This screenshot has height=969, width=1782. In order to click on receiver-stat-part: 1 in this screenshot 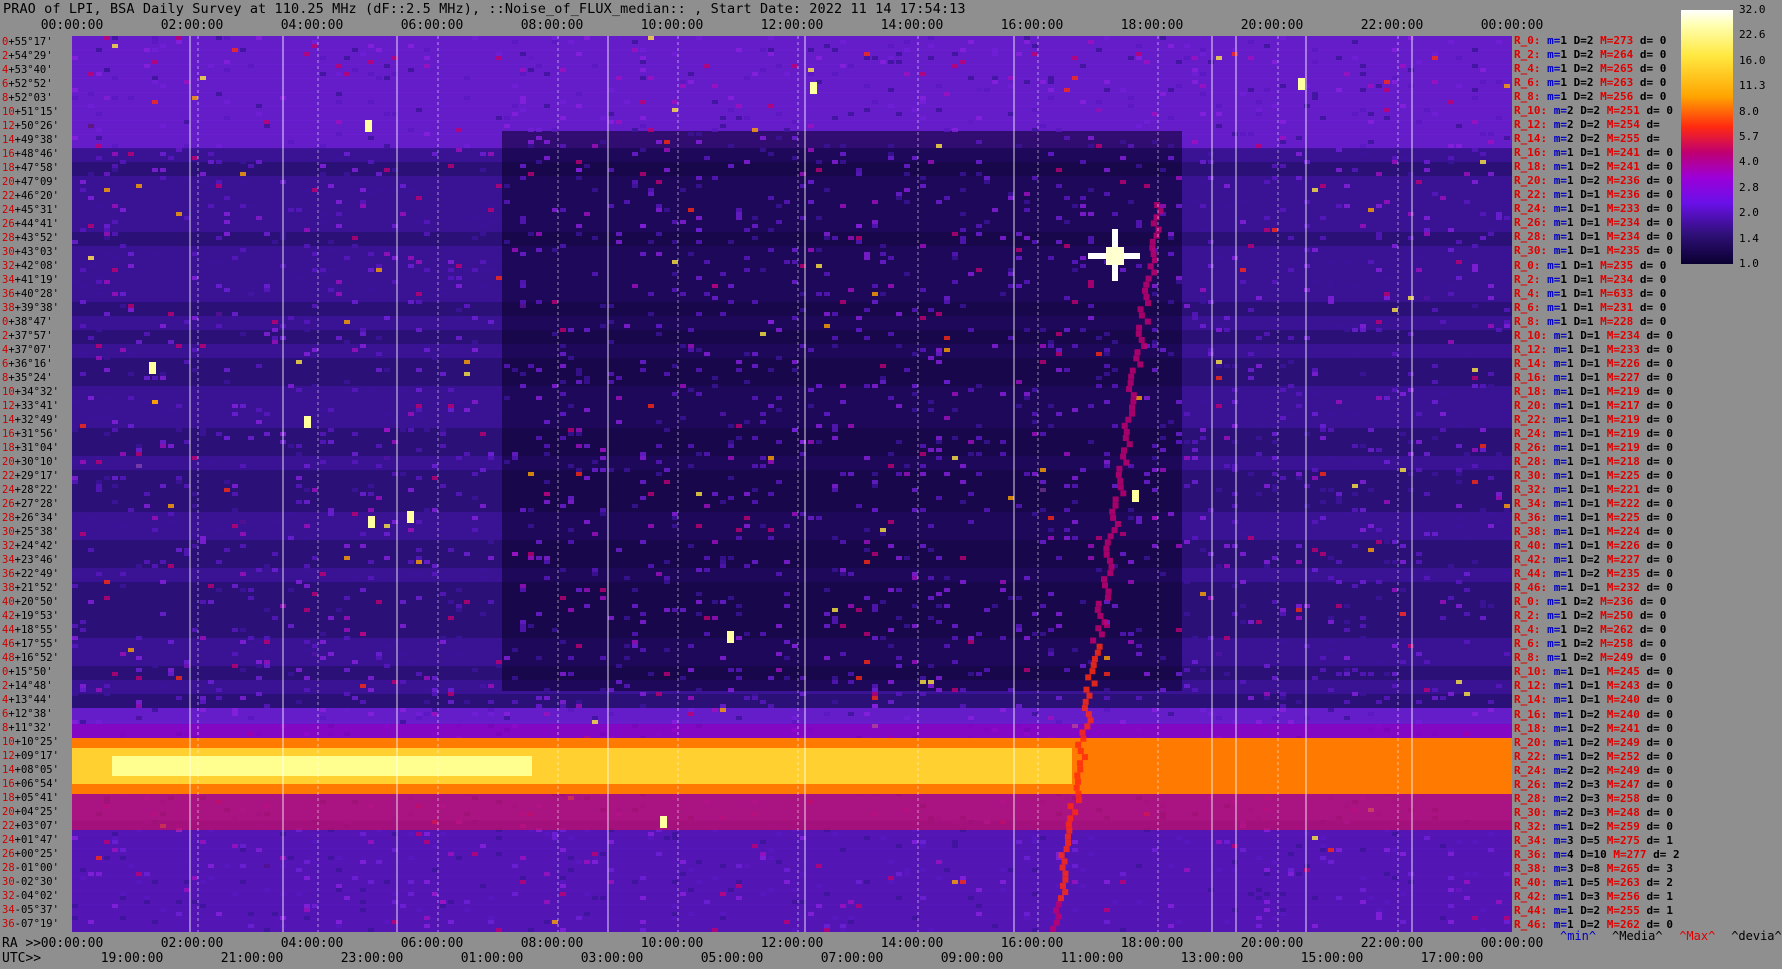, I will do `click(1600, 433)`.